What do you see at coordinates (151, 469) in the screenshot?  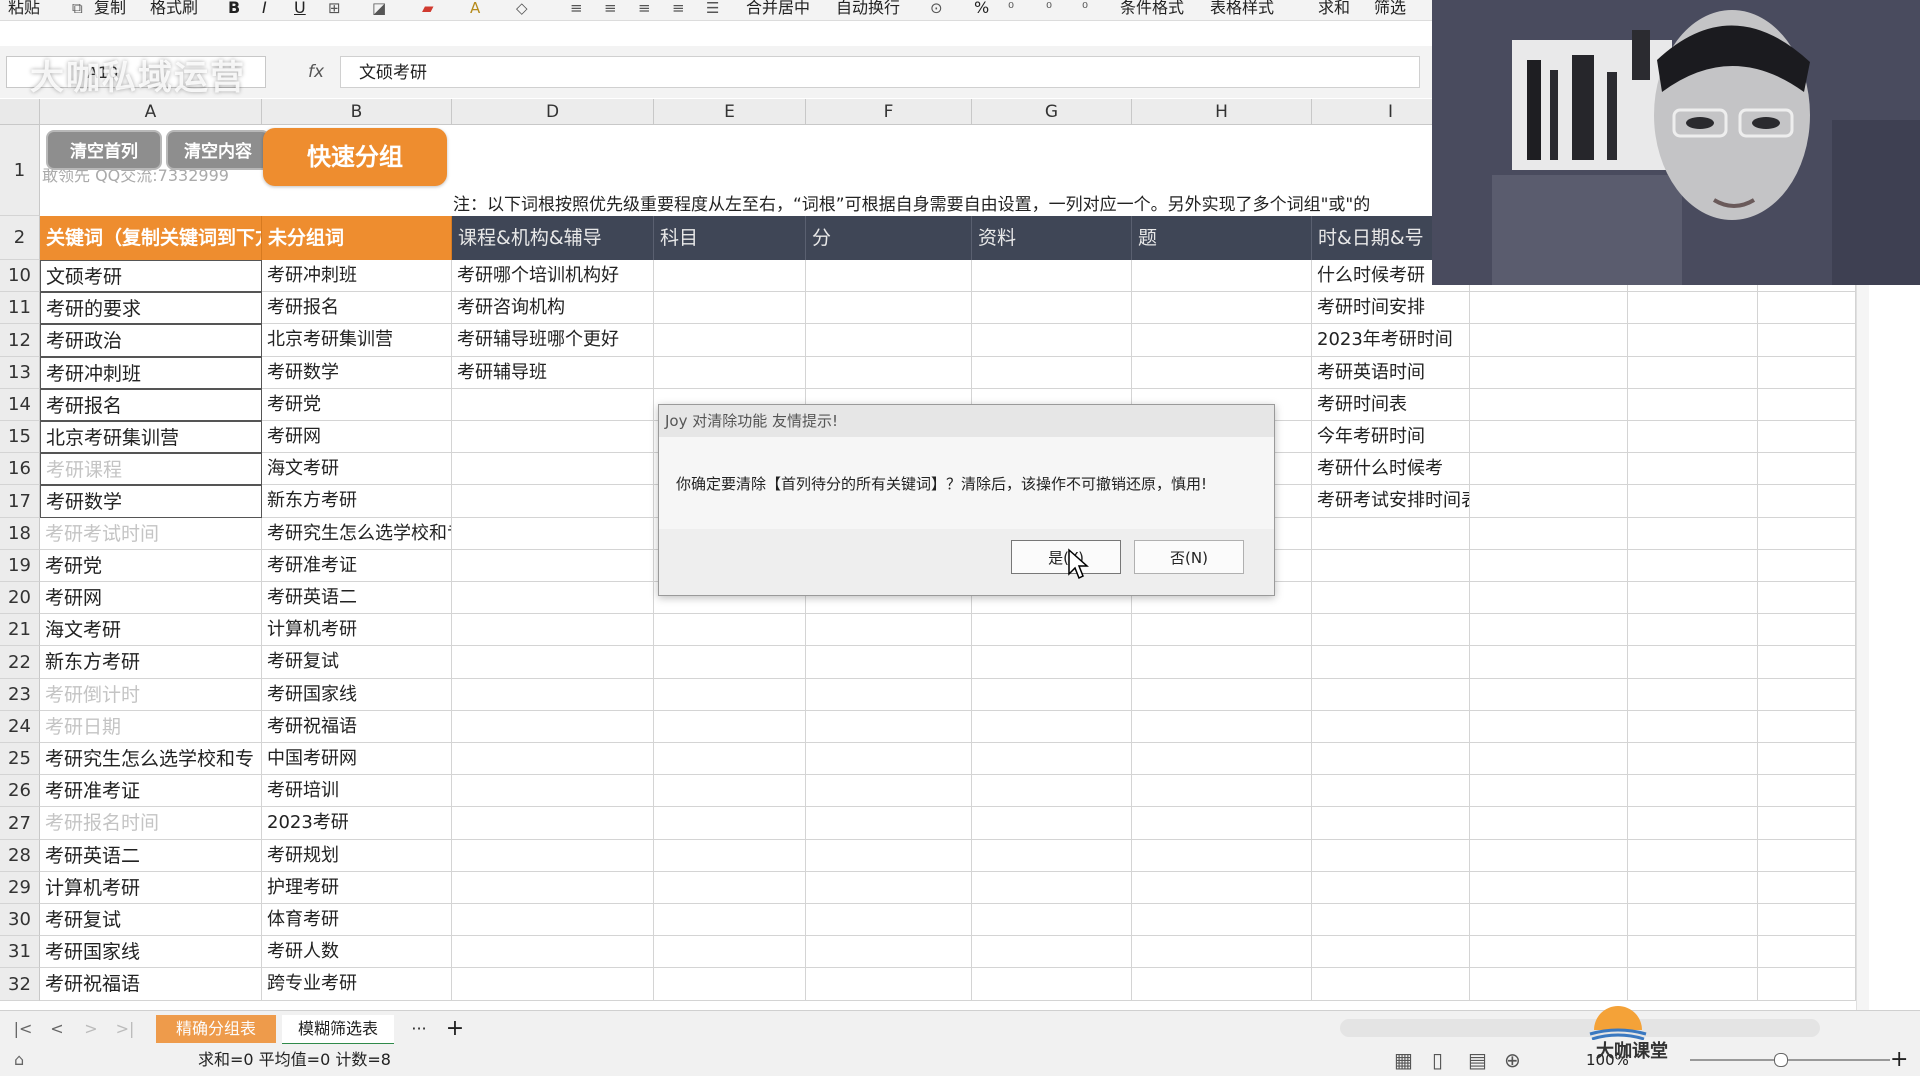 I see `cell-a: 考研课程` at bounding box center [151, 469].